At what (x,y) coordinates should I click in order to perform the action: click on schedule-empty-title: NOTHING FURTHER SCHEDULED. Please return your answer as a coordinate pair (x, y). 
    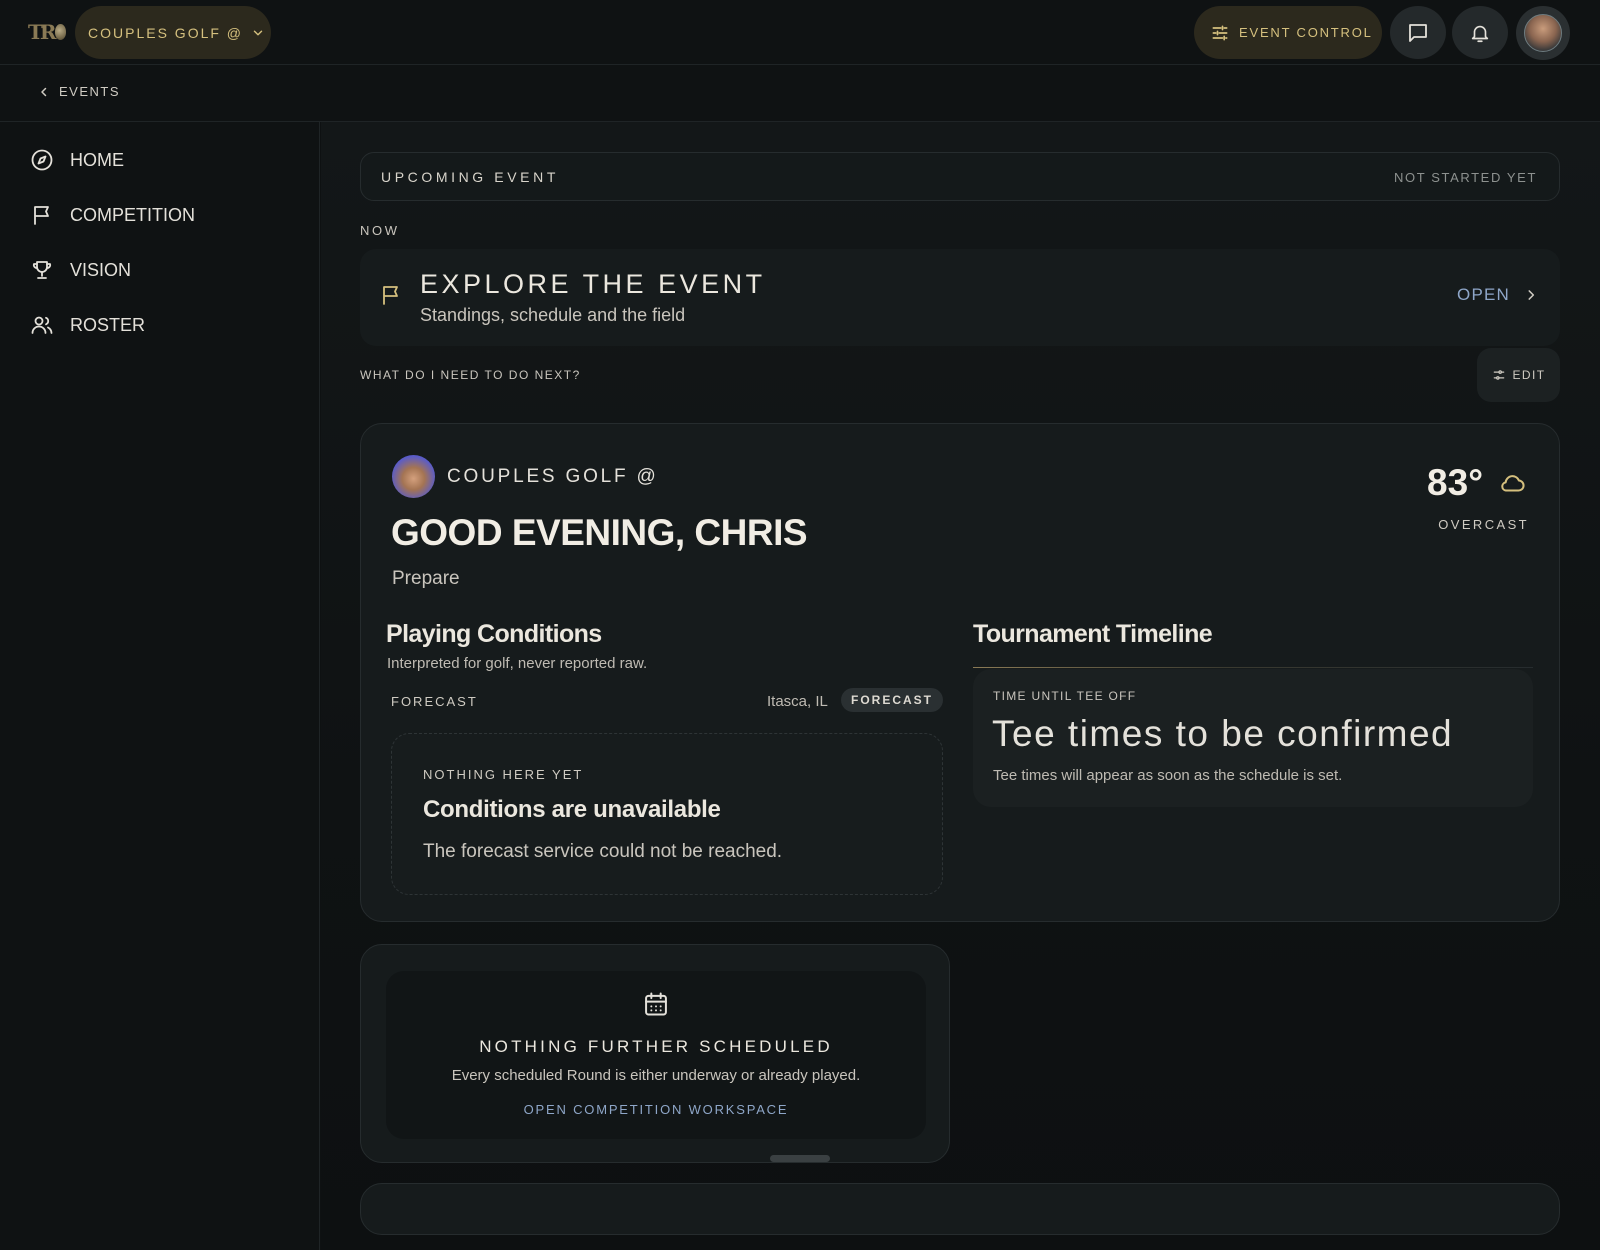
    Looking at the image, I should click on (656, 1046).